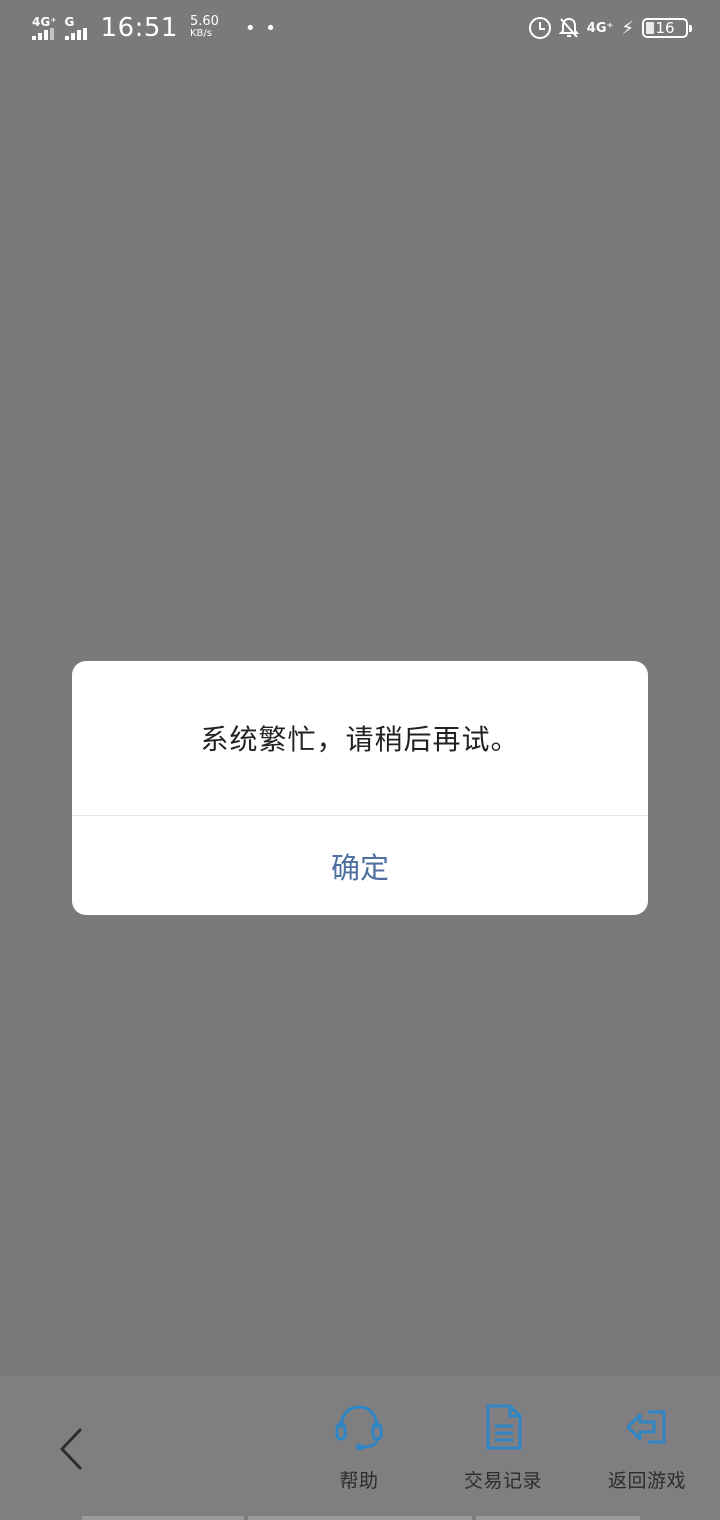 Image resolution: width=720 pixels, height=1520 pixels. What do you see at coordinates (360, 739) in the screenshot?
I see `dialog-message: 系统繁忙，请稍后再试。` at bounding box center [360, 739].